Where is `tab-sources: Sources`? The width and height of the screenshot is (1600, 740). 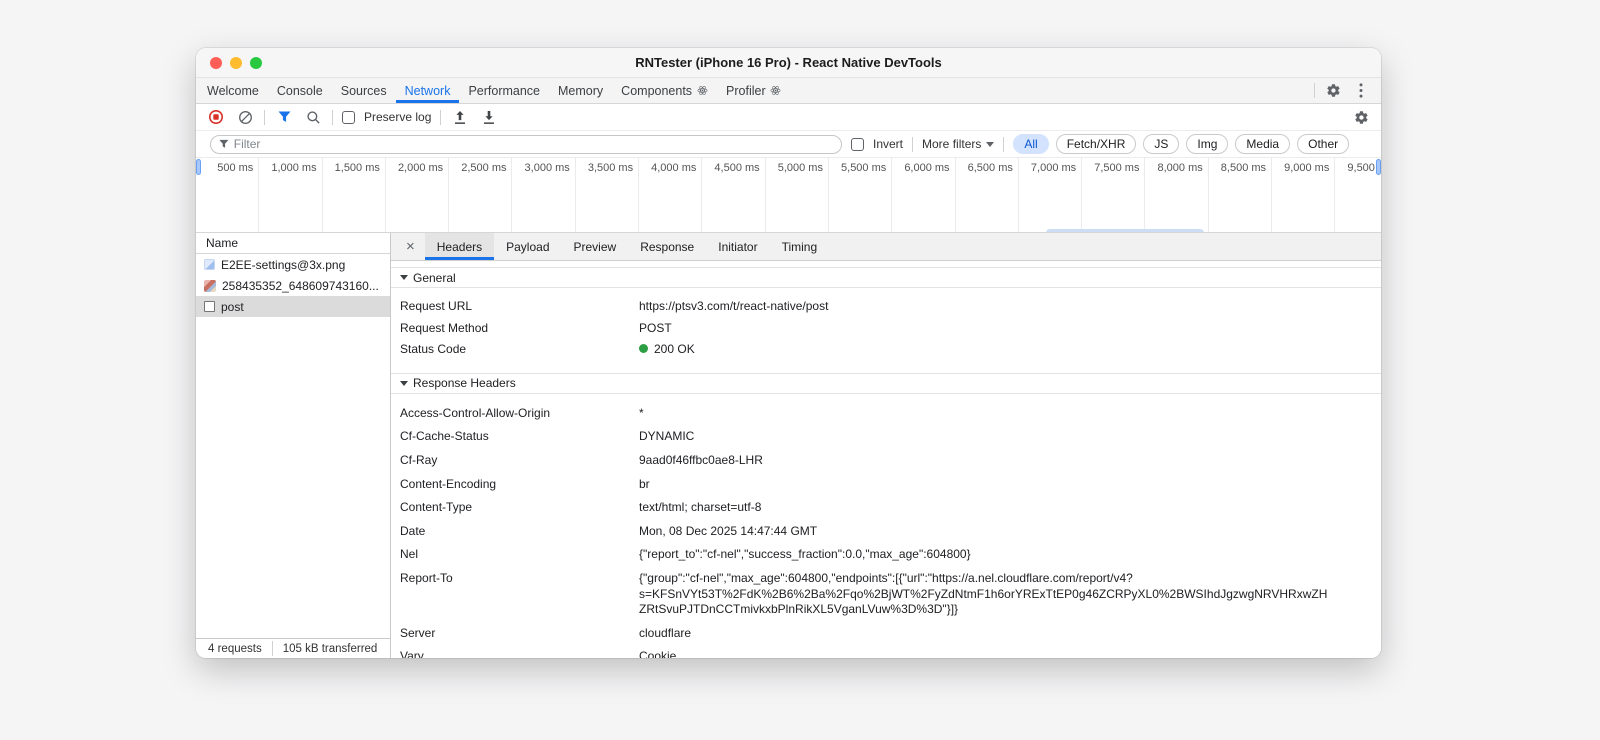 tab-sources: Sources is located at coordinates (364, 90).